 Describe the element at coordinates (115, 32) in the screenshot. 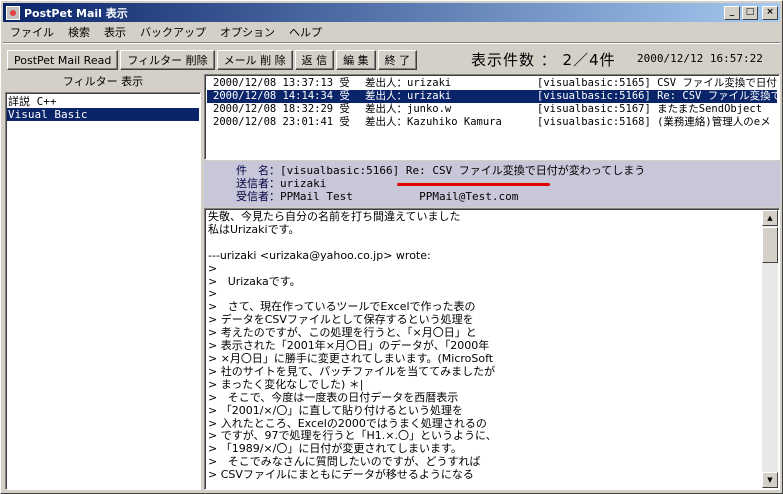

I see `menu-view: 表示` at that location.